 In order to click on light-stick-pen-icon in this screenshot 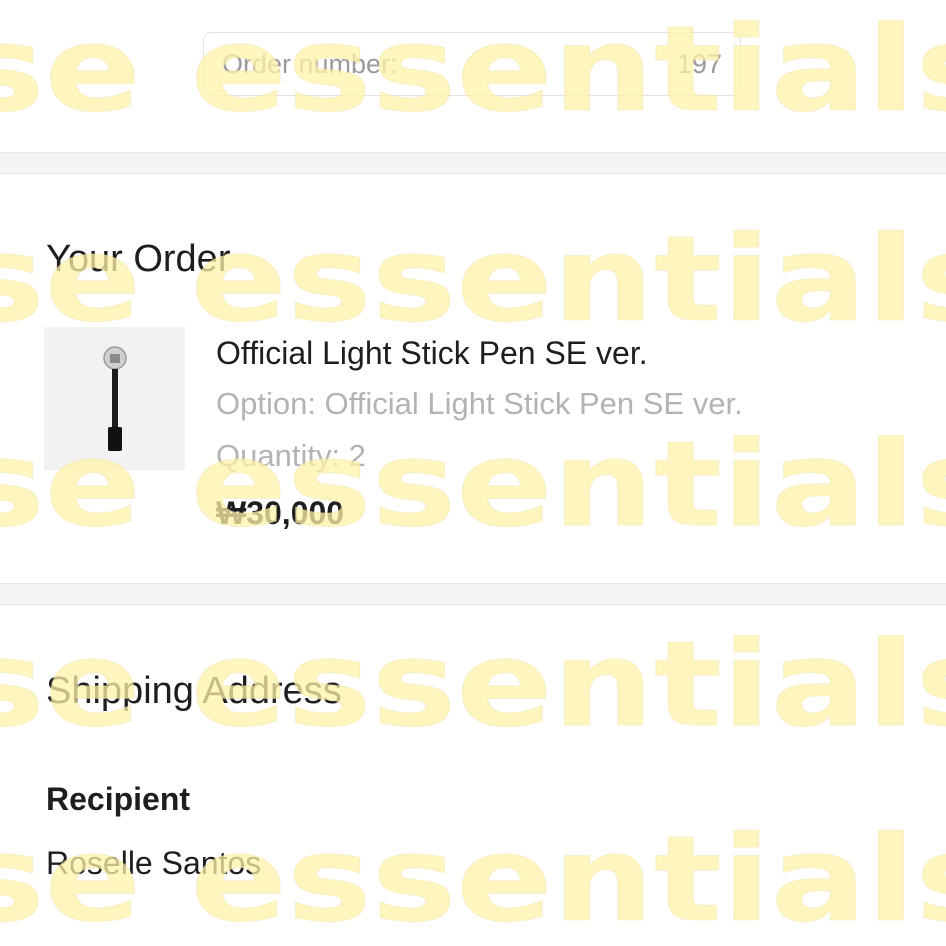, I will do `click(115, 398)`.